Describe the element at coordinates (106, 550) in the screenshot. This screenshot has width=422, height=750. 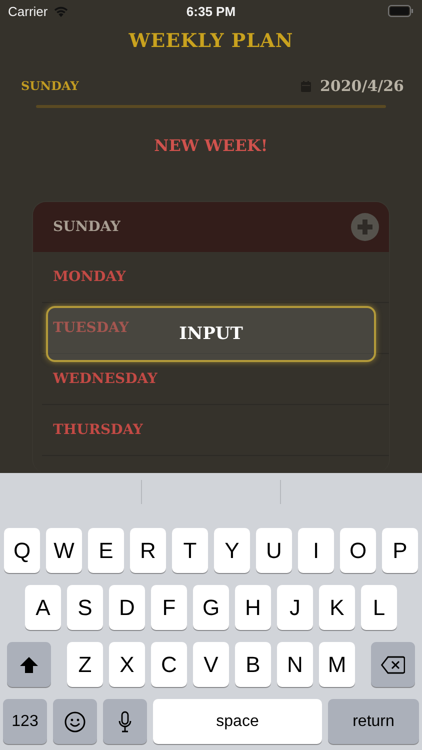
I see `letter-key: E` at that location.